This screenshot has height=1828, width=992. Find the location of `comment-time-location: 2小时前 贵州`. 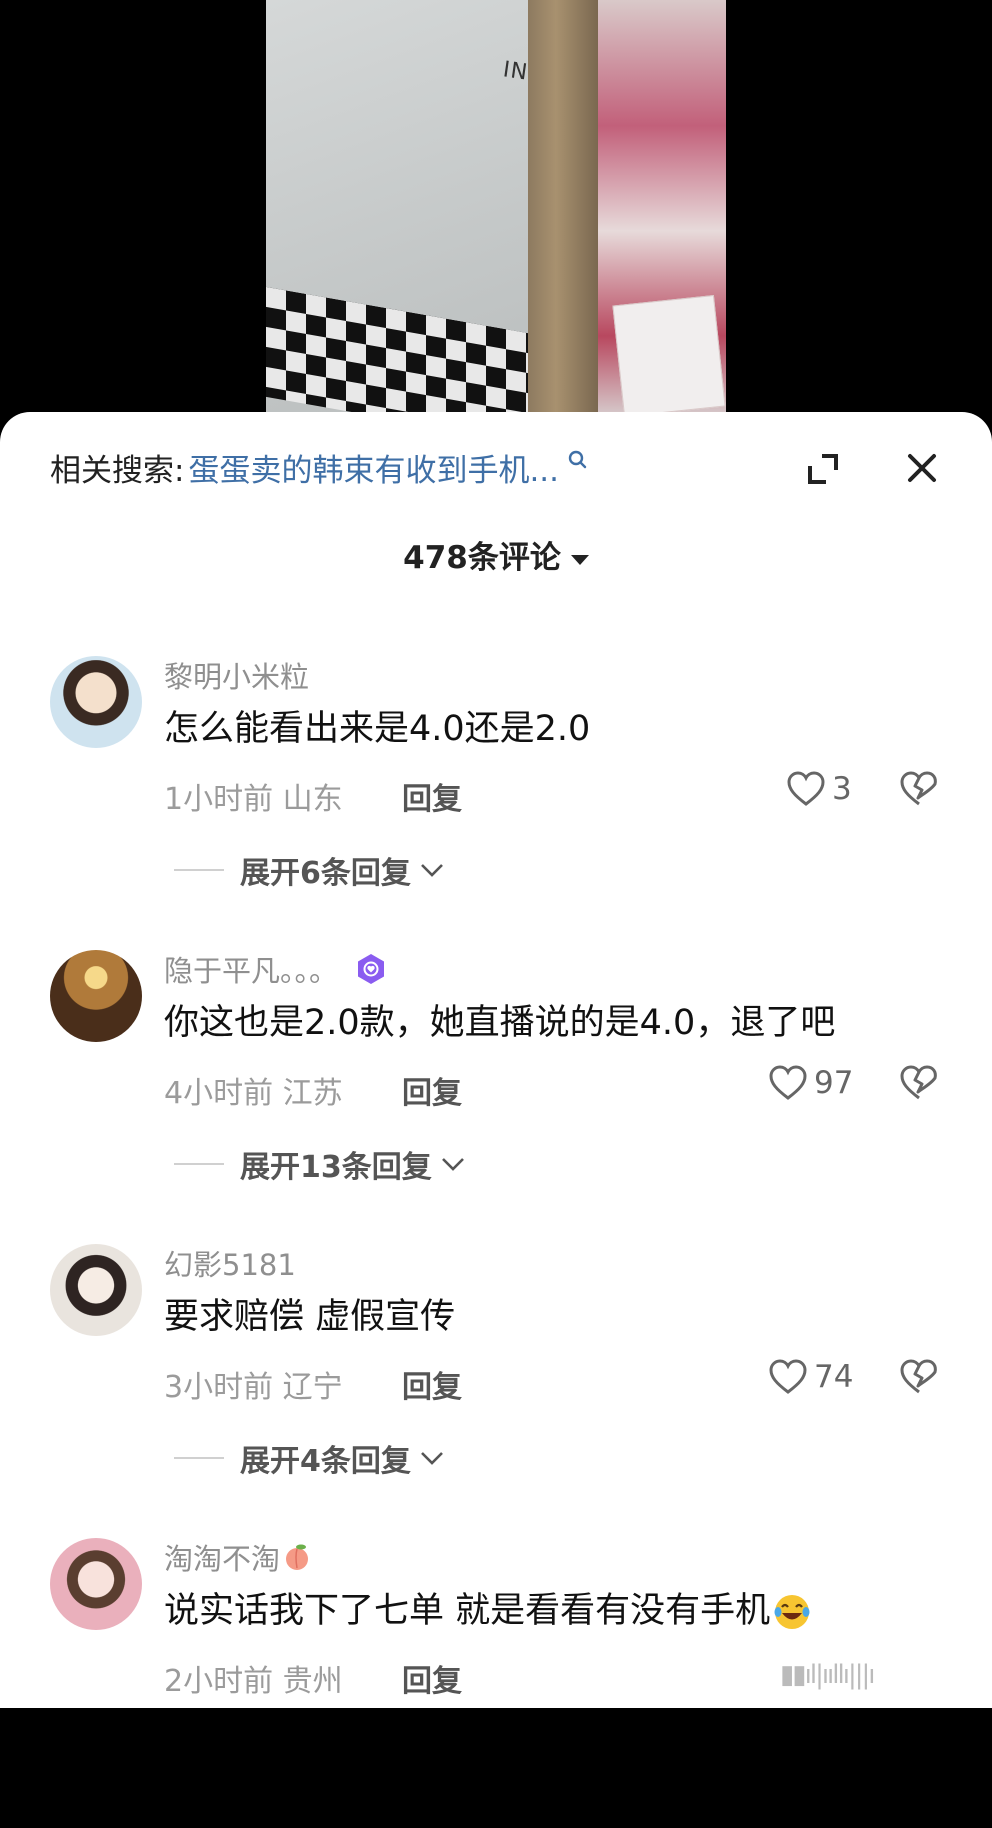

comment-time-location: 2小时前 贵州 is located at coordinates (253, 1681).